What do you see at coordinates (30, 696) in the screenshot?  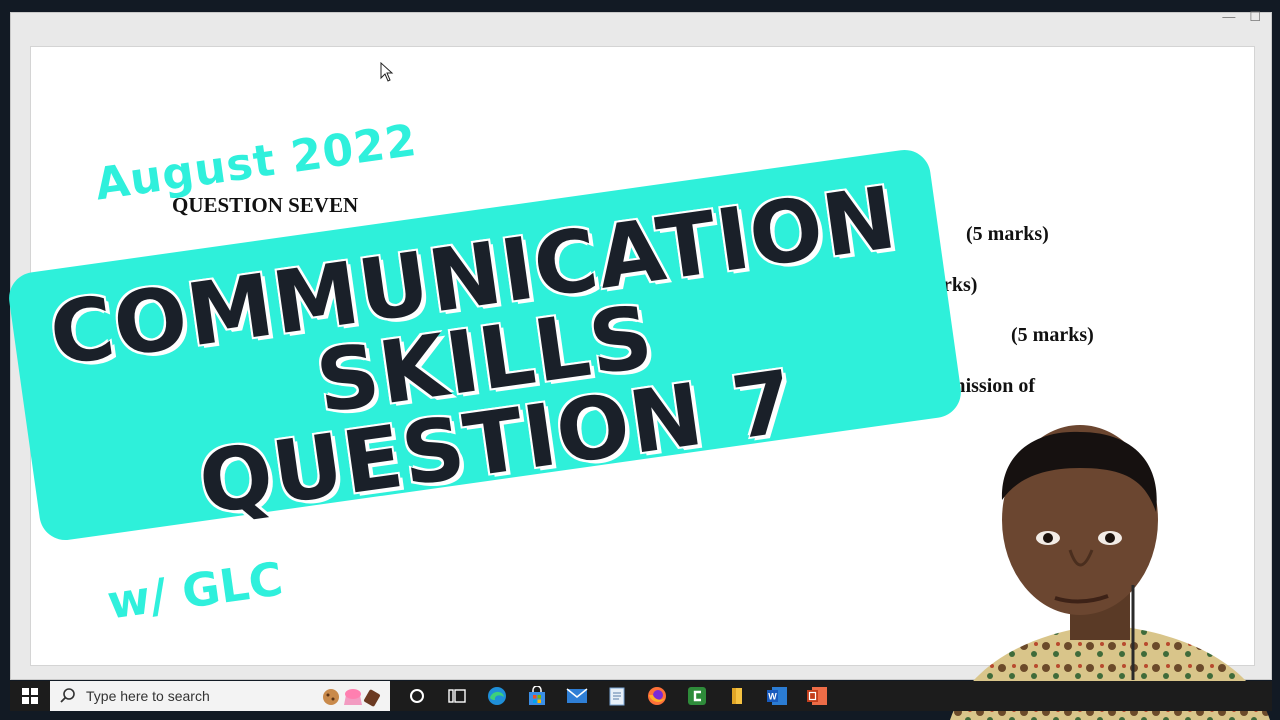 I see `windows-start-icon` at bounding box center [30, 696].